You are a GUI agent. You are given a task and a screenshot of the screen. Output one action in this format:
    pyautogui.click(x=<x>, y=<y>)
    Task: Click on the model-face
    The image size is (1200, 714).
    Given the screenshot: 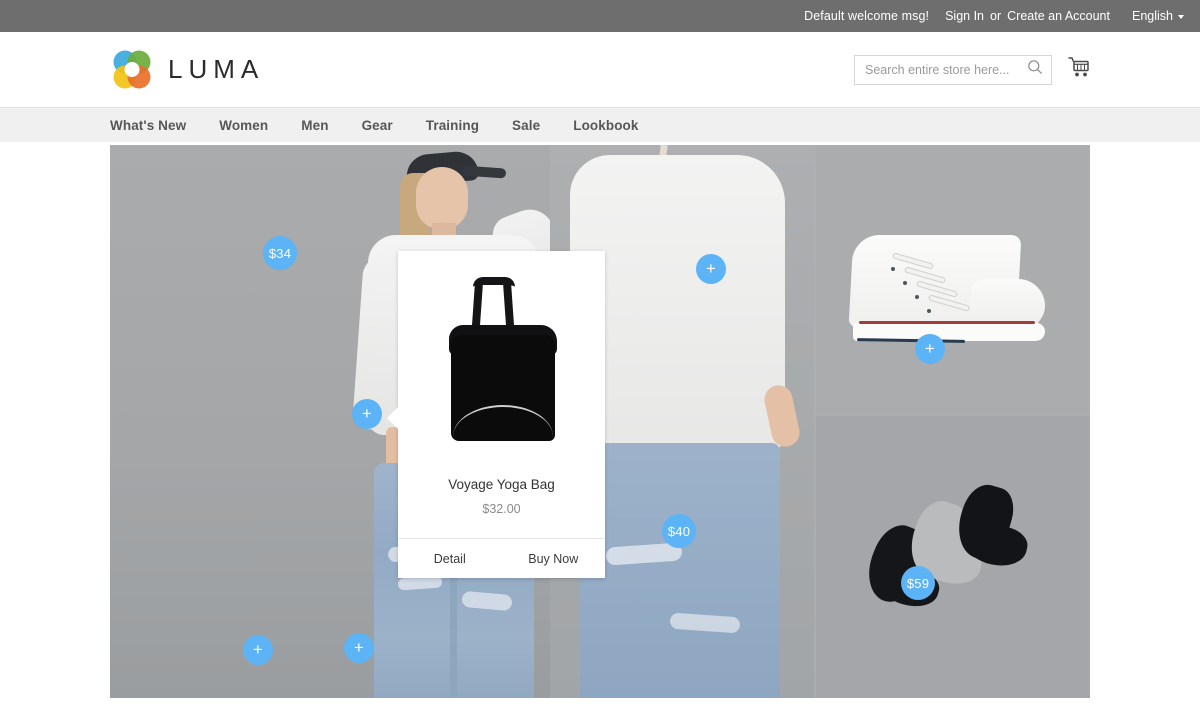 What is the action you would take?
    pyautogui.click(x=442, y=198)
    